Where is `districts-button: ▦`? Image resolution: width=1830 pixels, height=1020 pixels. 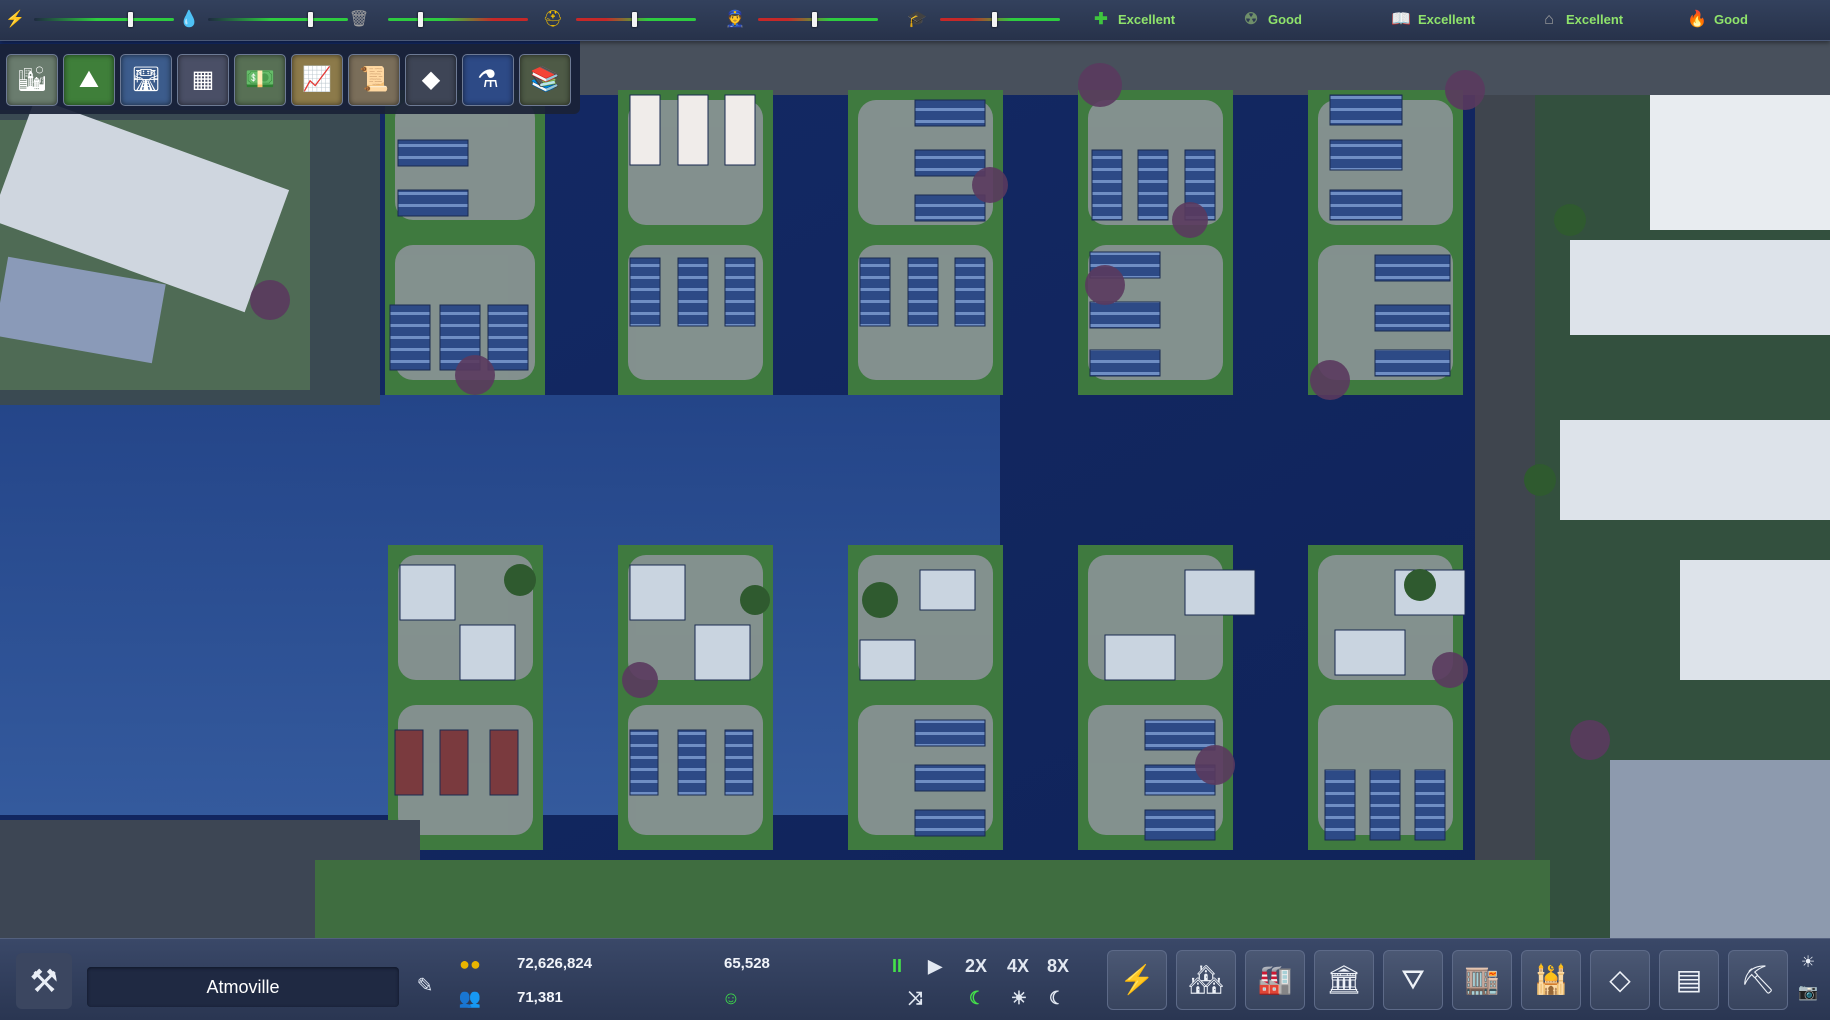
districts-button: ▦ is located at coordinates (203, 80).